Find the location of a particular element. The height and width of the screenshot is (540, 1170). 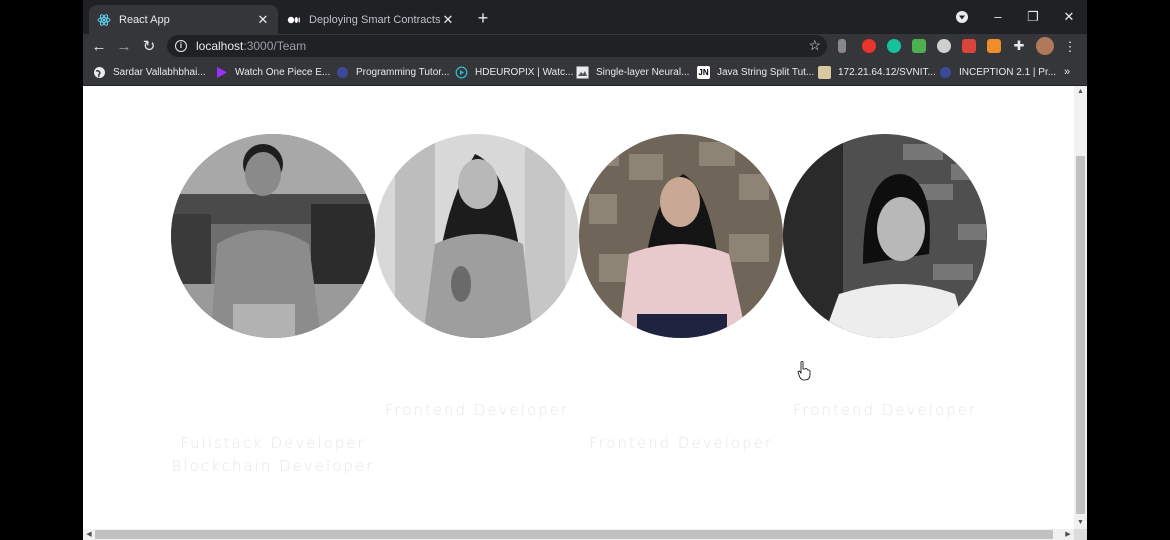

menu-icon: ⋮ is located at coordinates (1070, 47).